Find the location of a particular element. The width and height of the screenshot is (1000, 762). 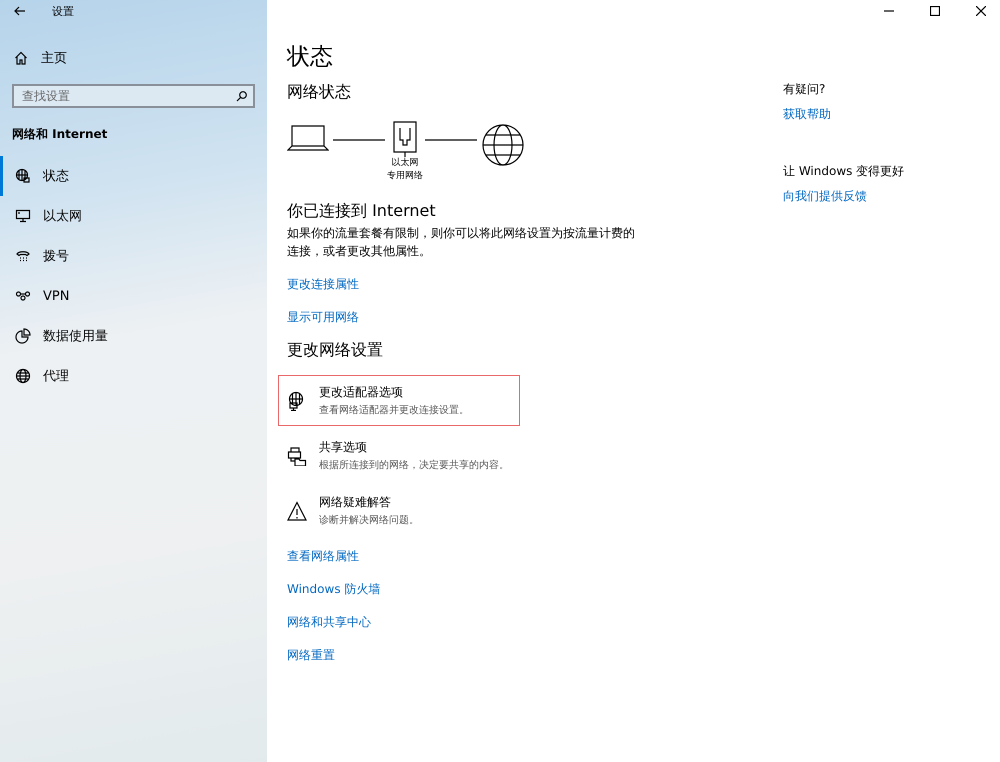

search-icon is located at coordinates (241, 96).